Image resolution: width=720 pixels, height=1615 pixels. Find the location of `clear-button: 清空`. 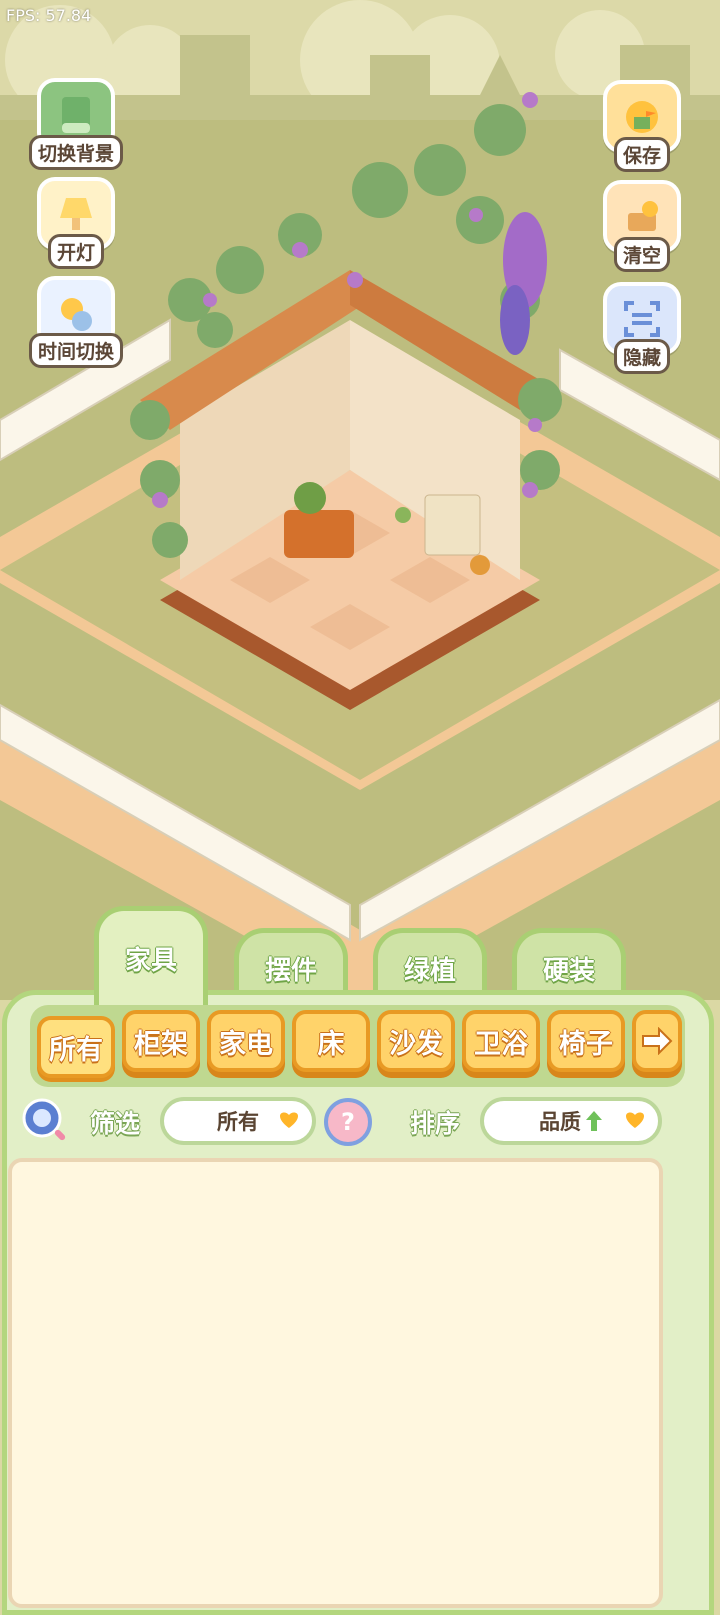

clear-button: 清空 is located at coordinates (642, 226).